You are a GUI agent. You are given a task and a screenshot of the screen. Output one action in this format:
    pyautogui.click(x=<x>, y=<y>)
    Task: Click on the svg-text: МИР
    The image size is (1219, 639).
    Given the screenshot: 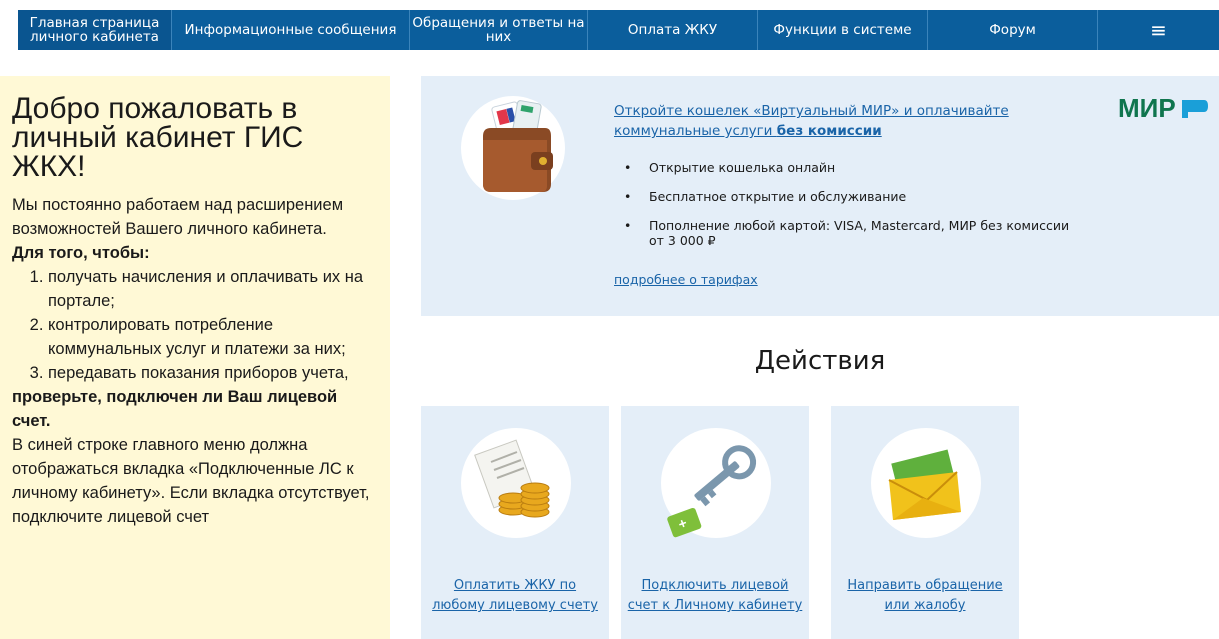 What is the action you would take?
    pyautogui.click(x=1147, y=108)
    